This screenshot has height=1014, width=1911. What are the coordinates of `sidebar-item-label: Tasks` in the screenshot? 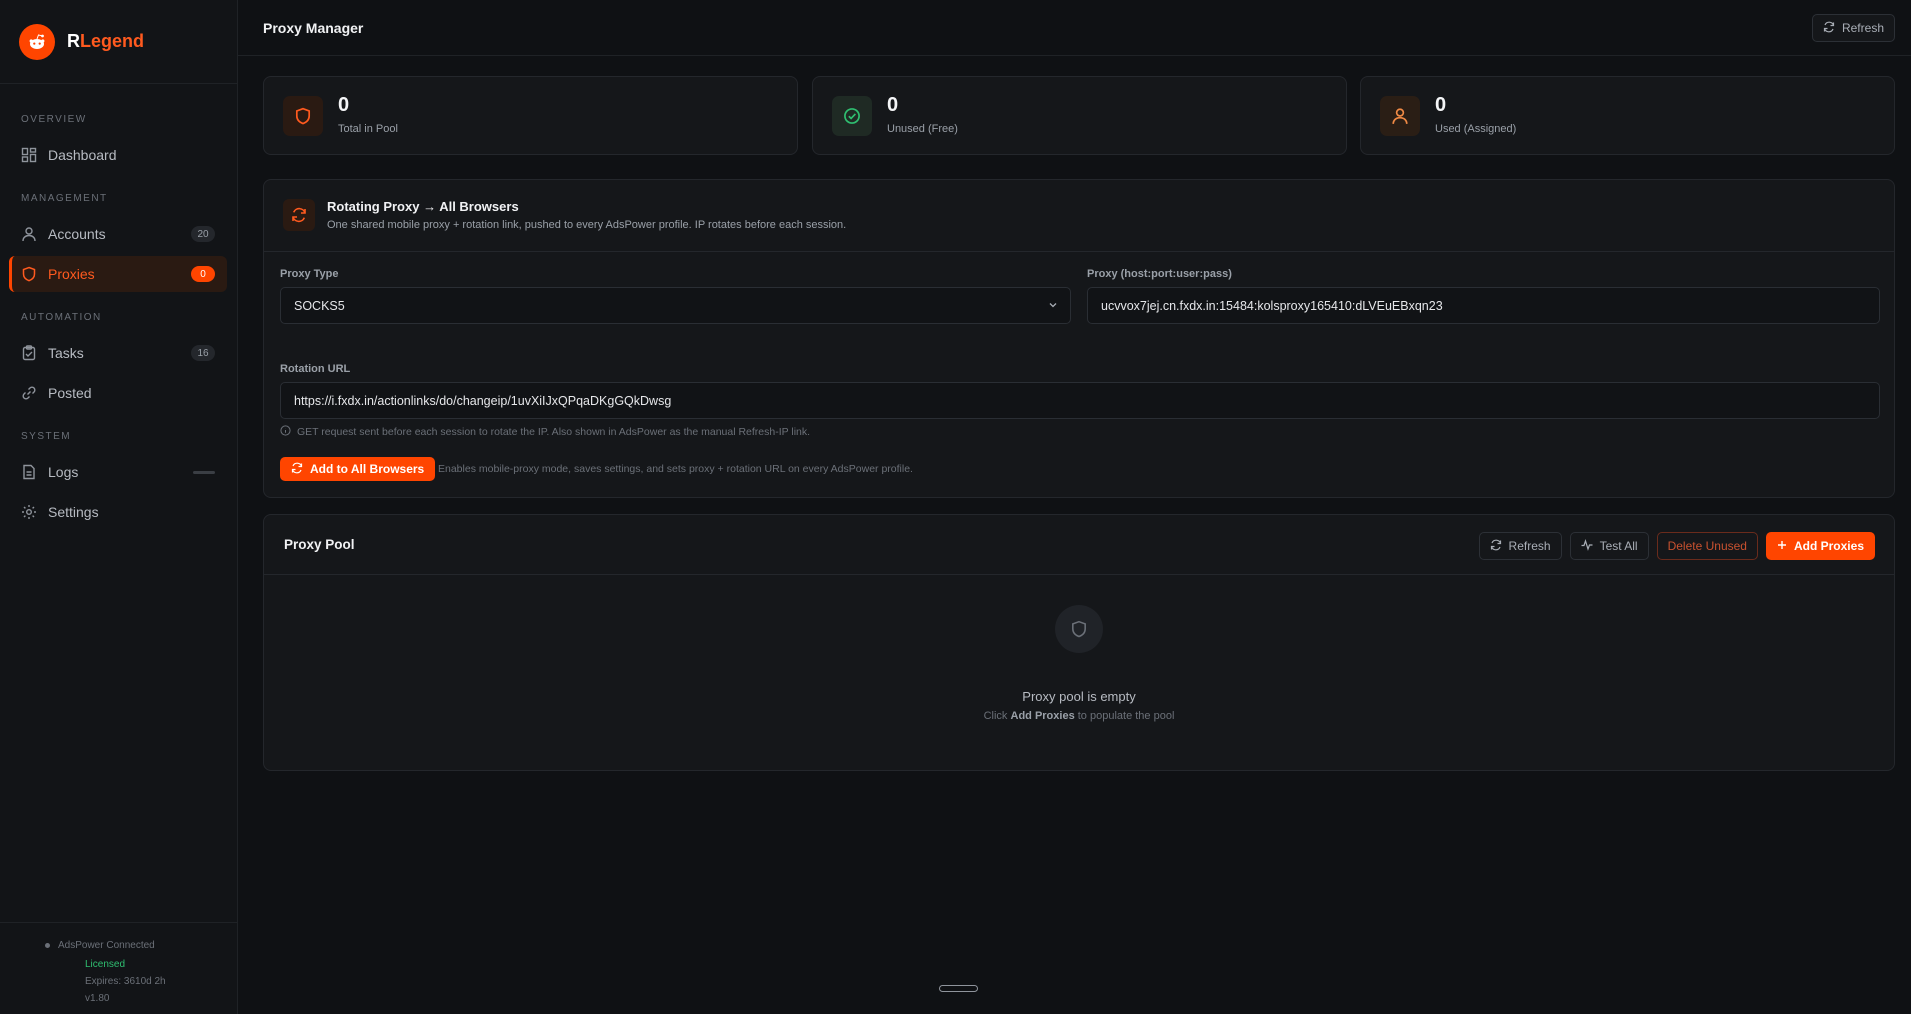 It's located at (66, 353).